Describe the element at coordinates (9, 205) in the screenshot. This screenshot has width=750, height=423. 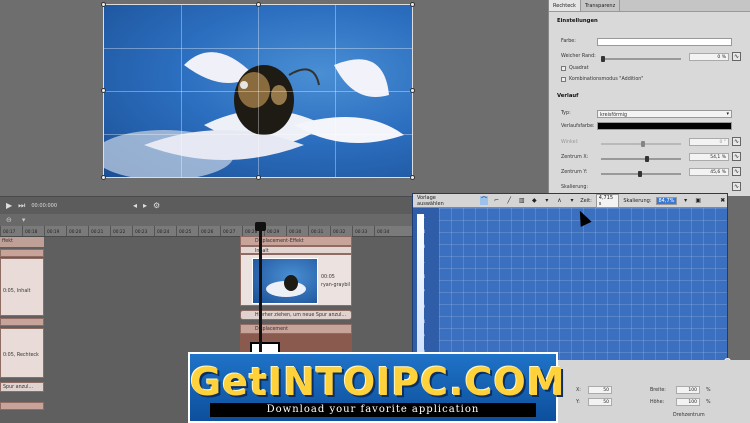
I see `play-icon: ▶` at that location.